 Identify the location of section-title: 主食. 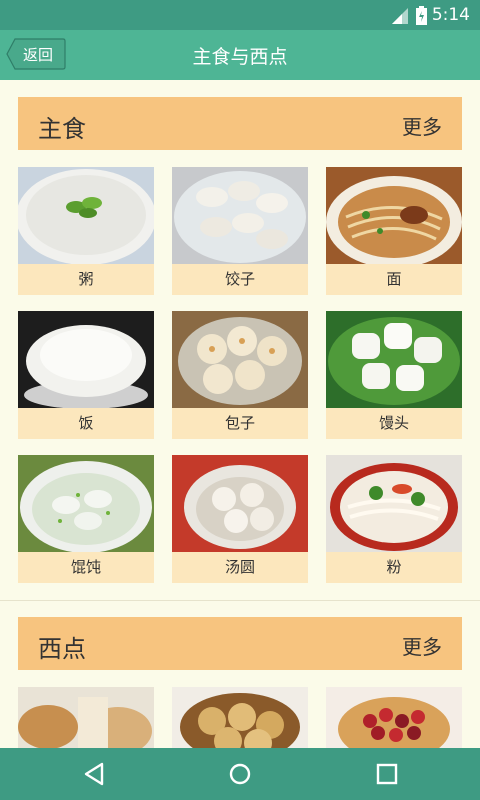
(62, 129).